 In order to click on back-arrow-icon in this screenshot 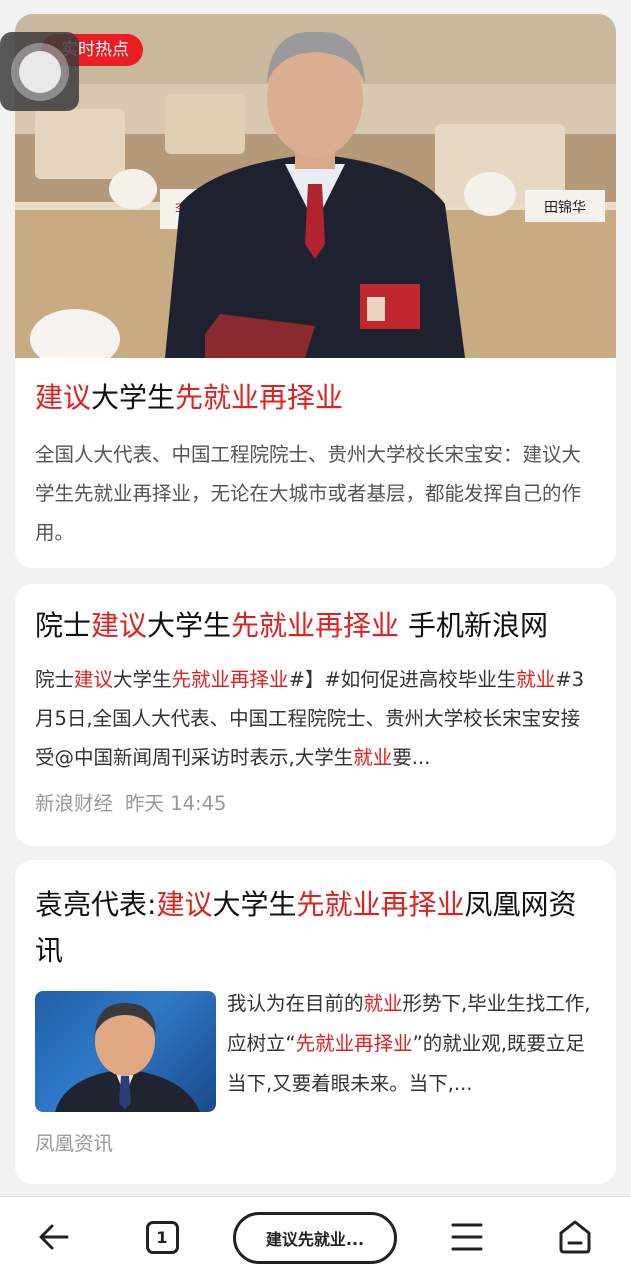, I will do `click(54, 1237)`.